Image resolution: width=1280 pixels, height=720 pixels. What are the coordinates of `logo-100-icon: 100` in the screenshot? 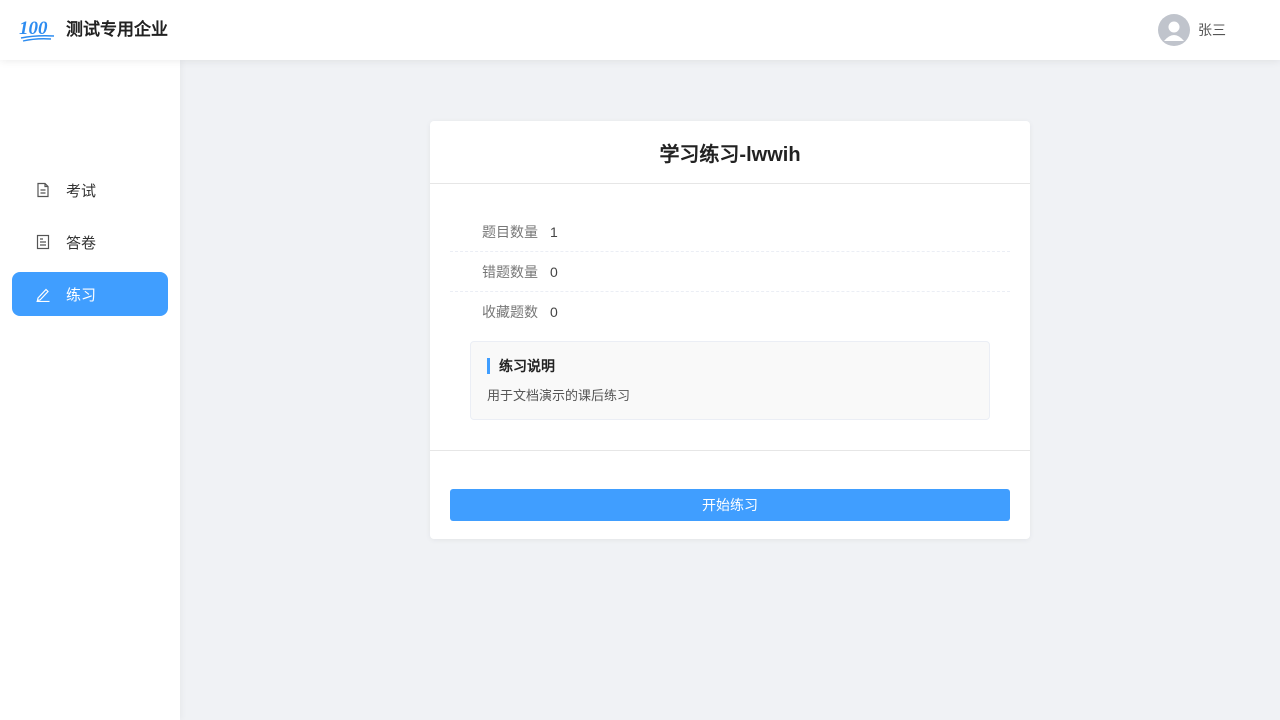 It's located at (37, 30).